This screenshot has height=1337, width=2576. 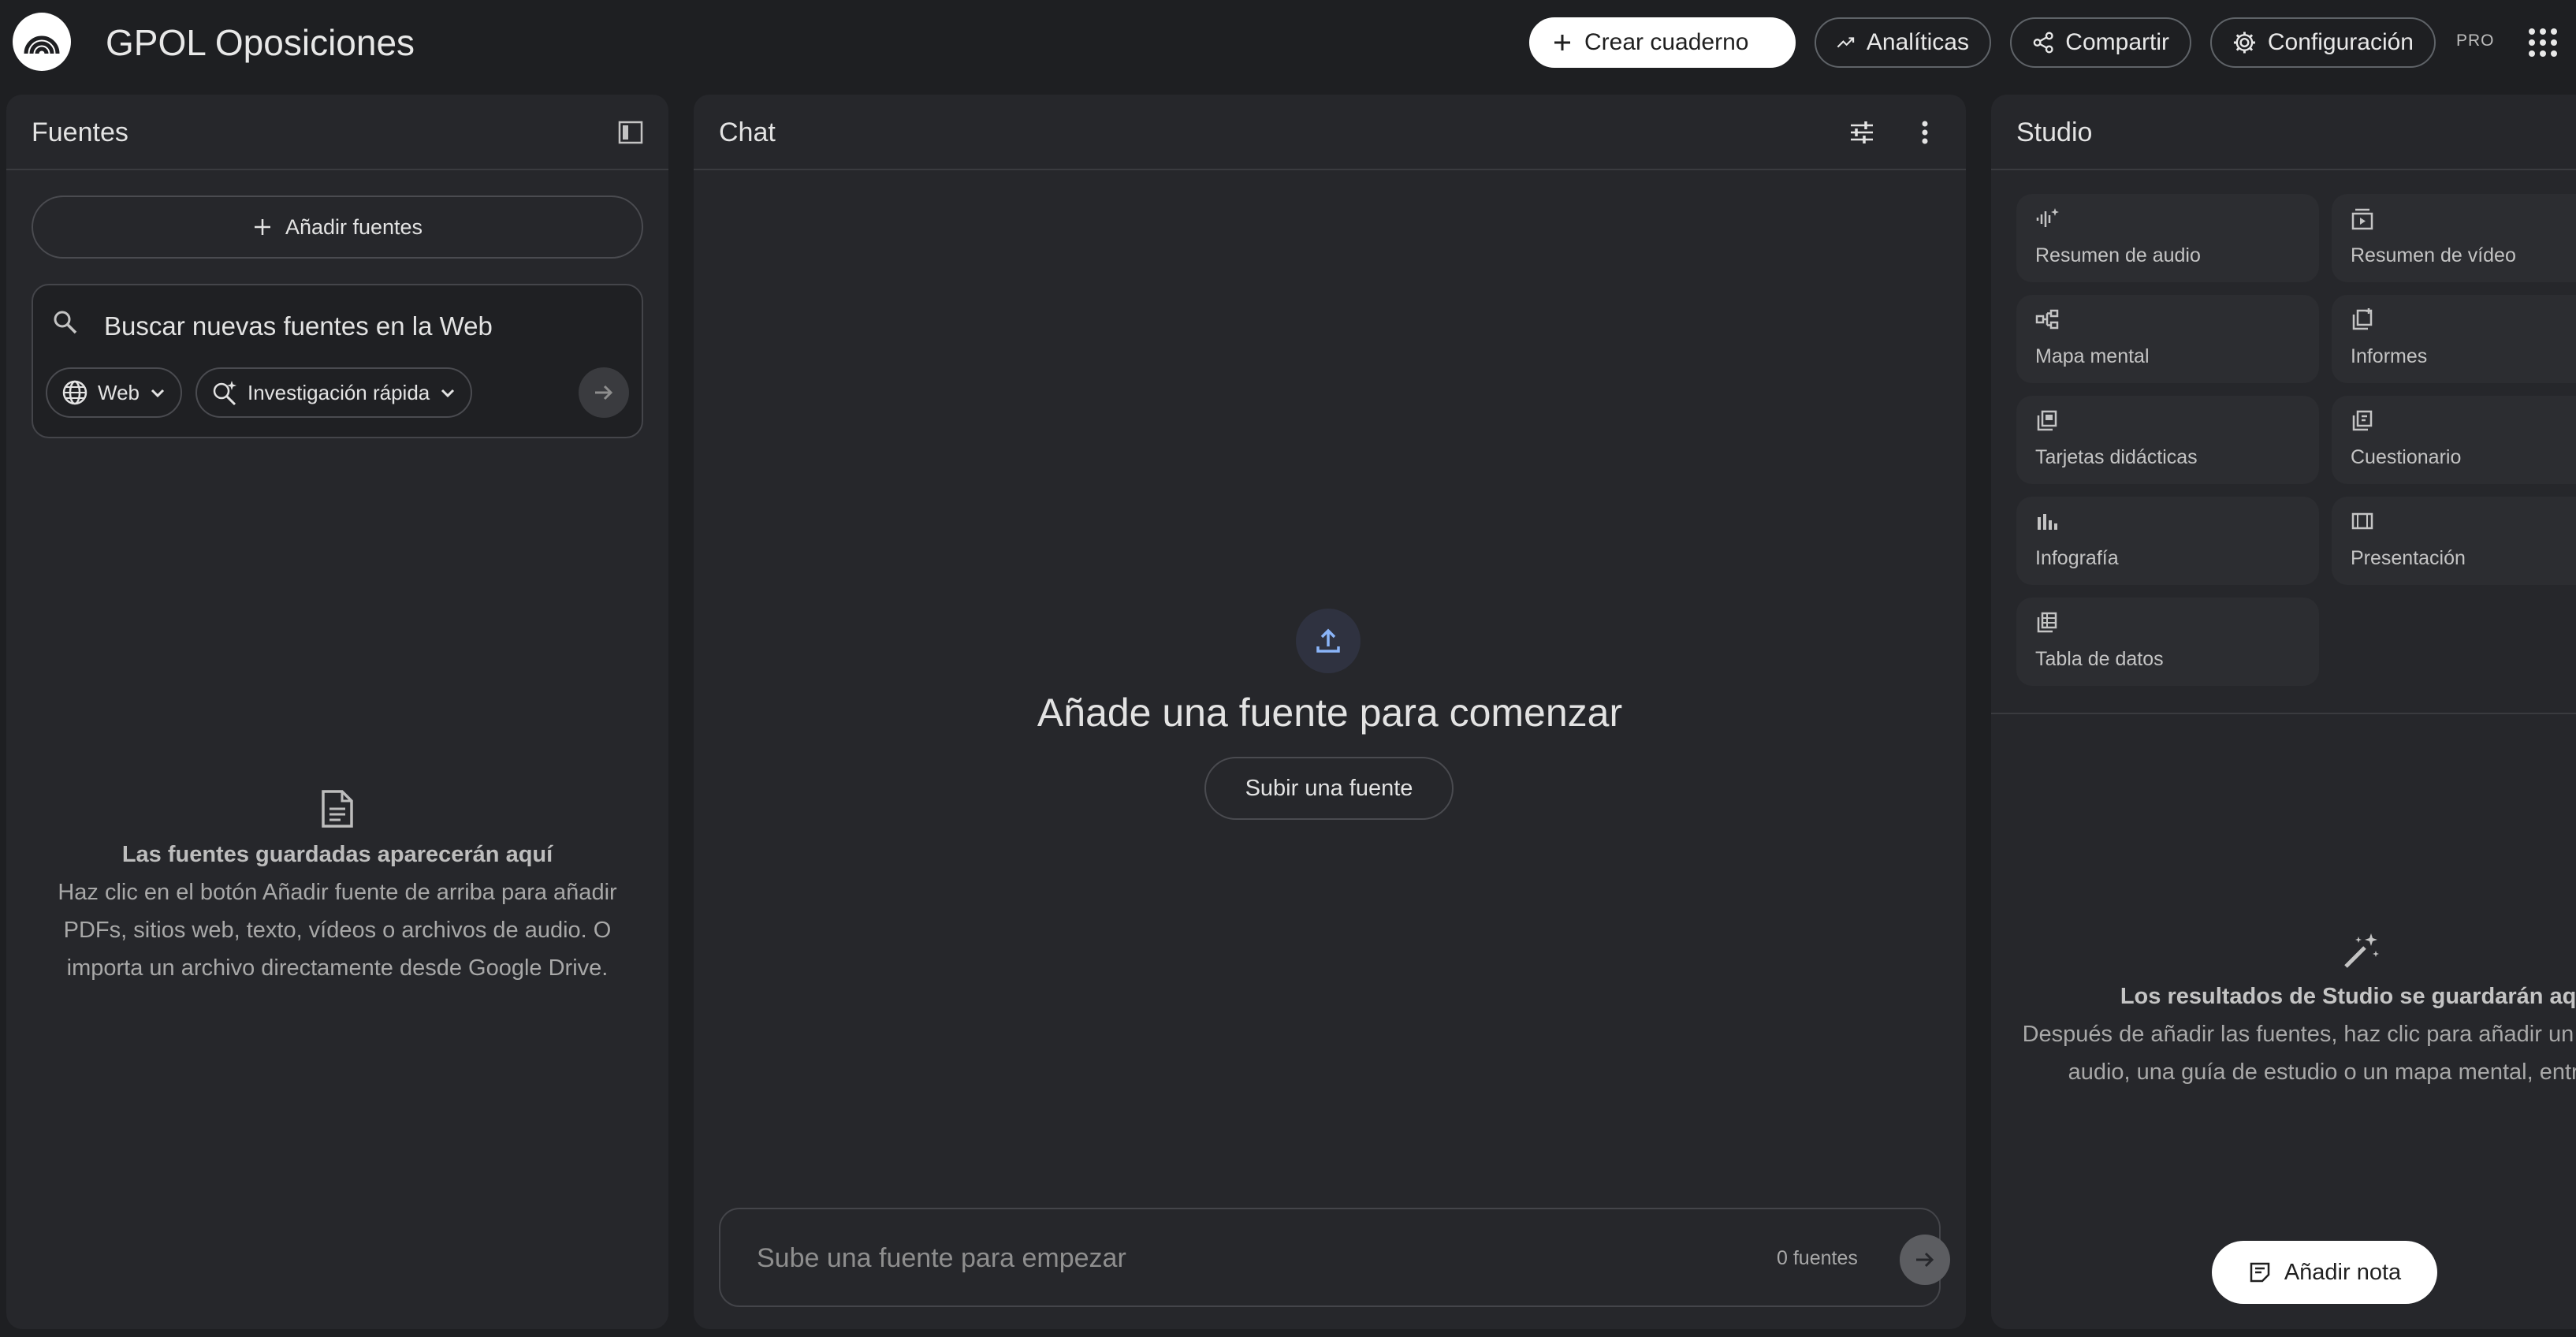 I want to click on search-icon, so click(x=65, y=322).